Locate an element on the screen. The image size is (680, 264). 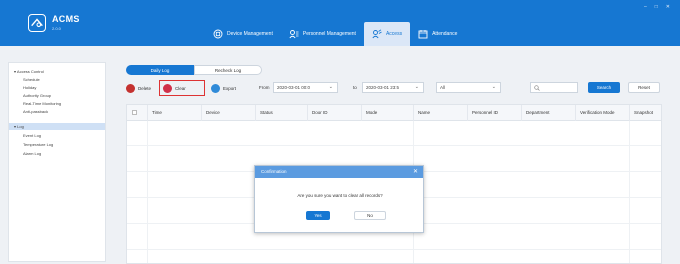
app-title: ACMS is located at coordinates (66, 19).